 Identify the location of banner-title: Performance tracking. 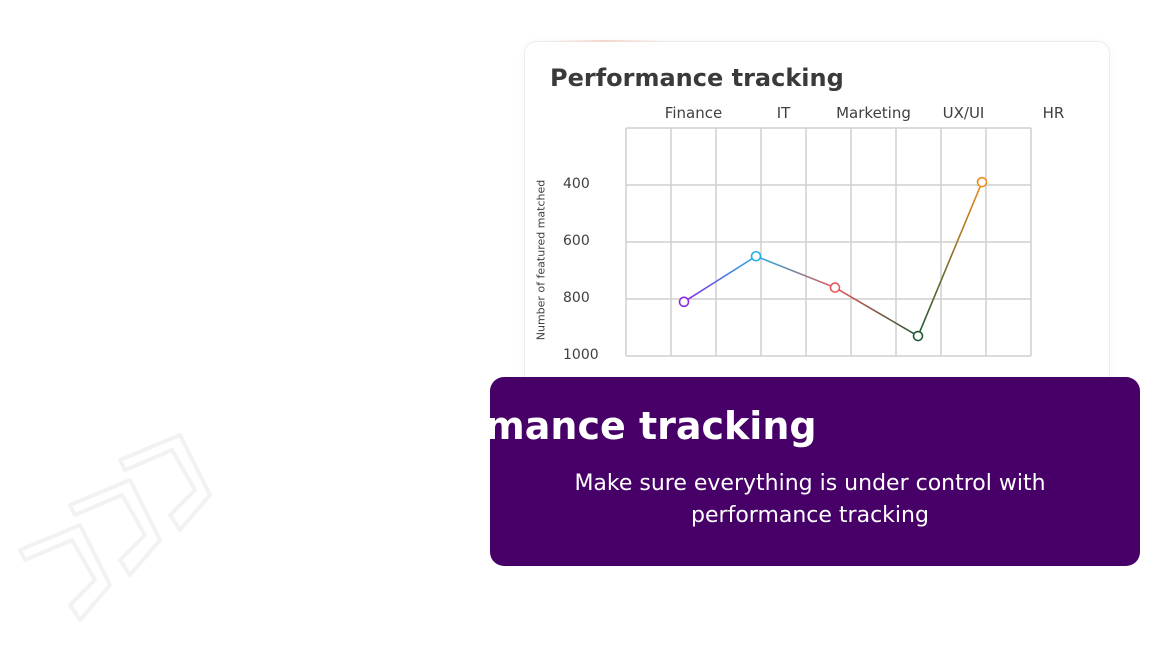
(584, 426).